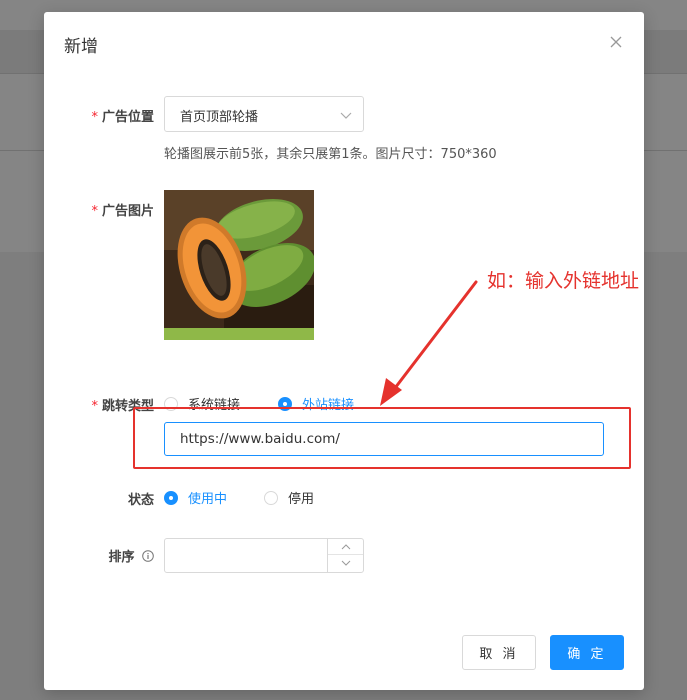 The width and height of the screenshot is (687, 700). Describe the element at coordinates (330, 154) in the screenshot. I see `ad-position-hint: 轮播图展示前5张，其余只展第1条。图片尺寸：750*360` at that location.